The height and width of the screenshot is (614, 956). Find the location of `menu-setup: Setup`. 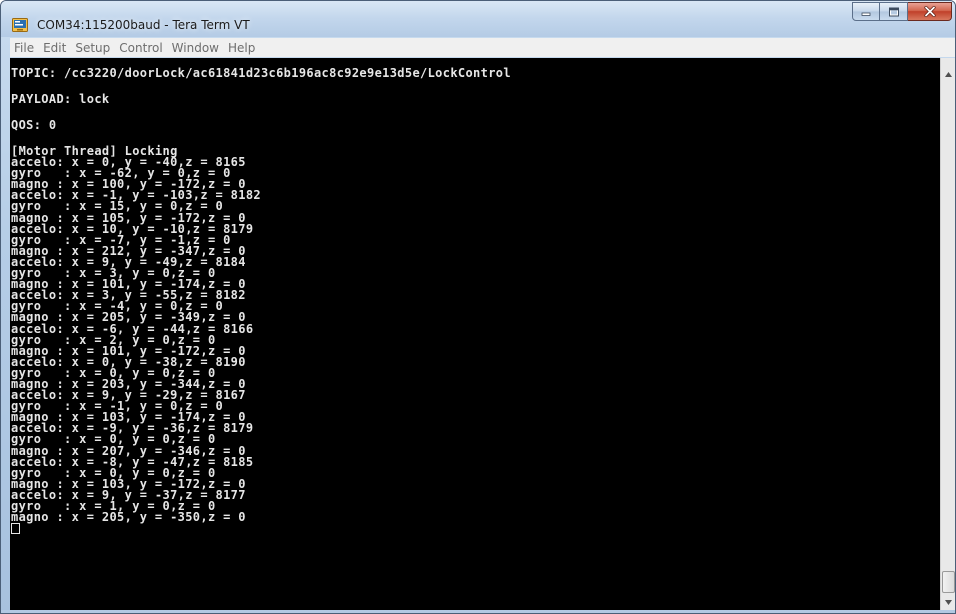

menu-setup: Setup is located at coordinates (93, 48).